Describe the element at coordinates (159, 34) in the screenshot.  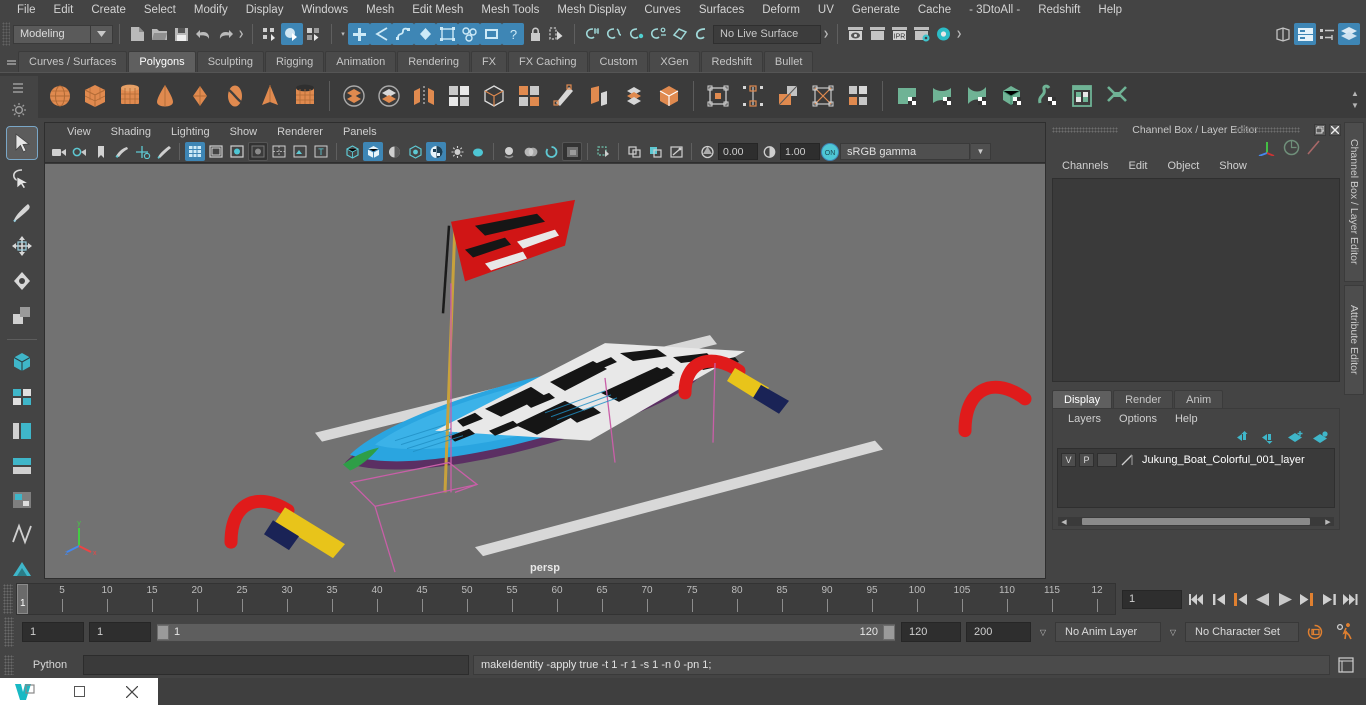
I see `open-scene-icon` at that location.